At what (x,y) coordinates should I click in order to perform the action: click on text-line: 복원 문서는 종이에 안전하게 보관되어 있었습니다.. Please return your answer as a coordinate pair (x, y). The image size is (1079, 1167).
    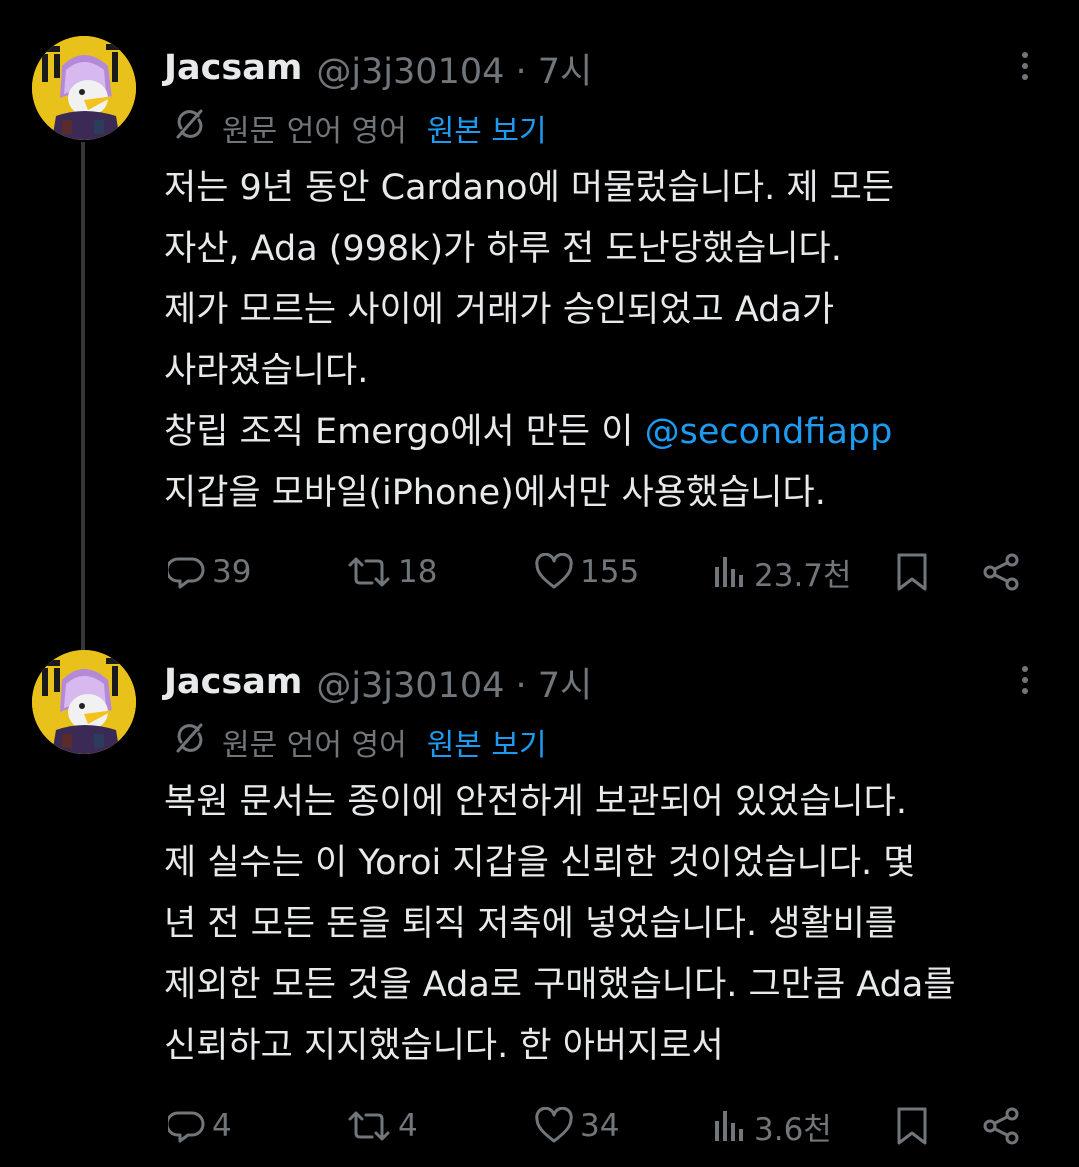
    Looking at the image, I should click on (535, 802).